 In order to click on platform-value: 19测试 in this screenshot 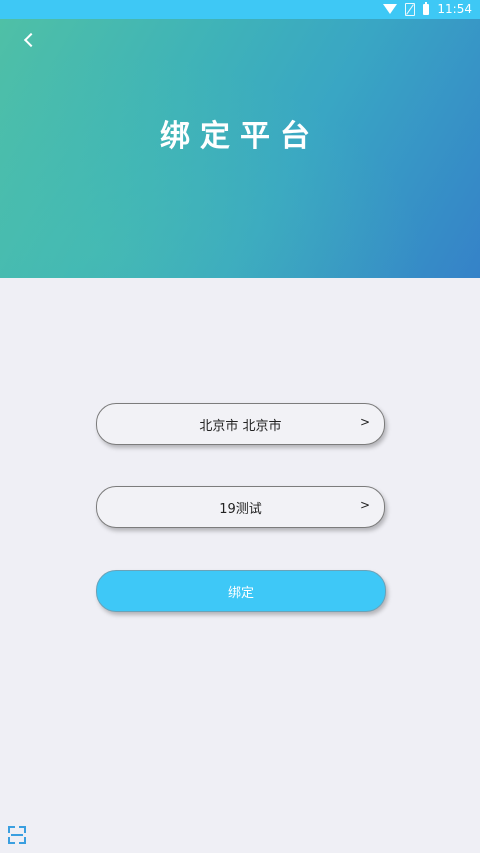, I will do `click(240, 509)`.